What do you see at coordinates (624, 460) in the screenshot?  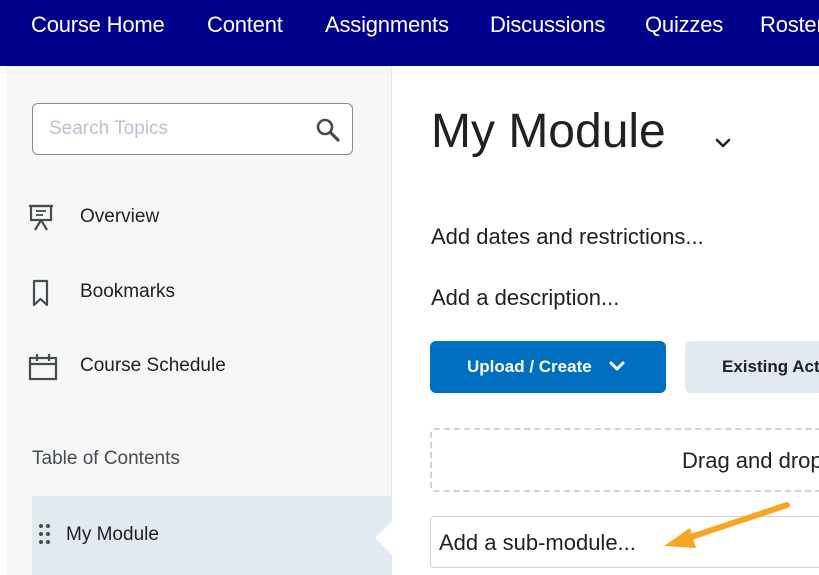 I see `file-dropzone: Drag and drop files here` at bounding box center [624, 460].